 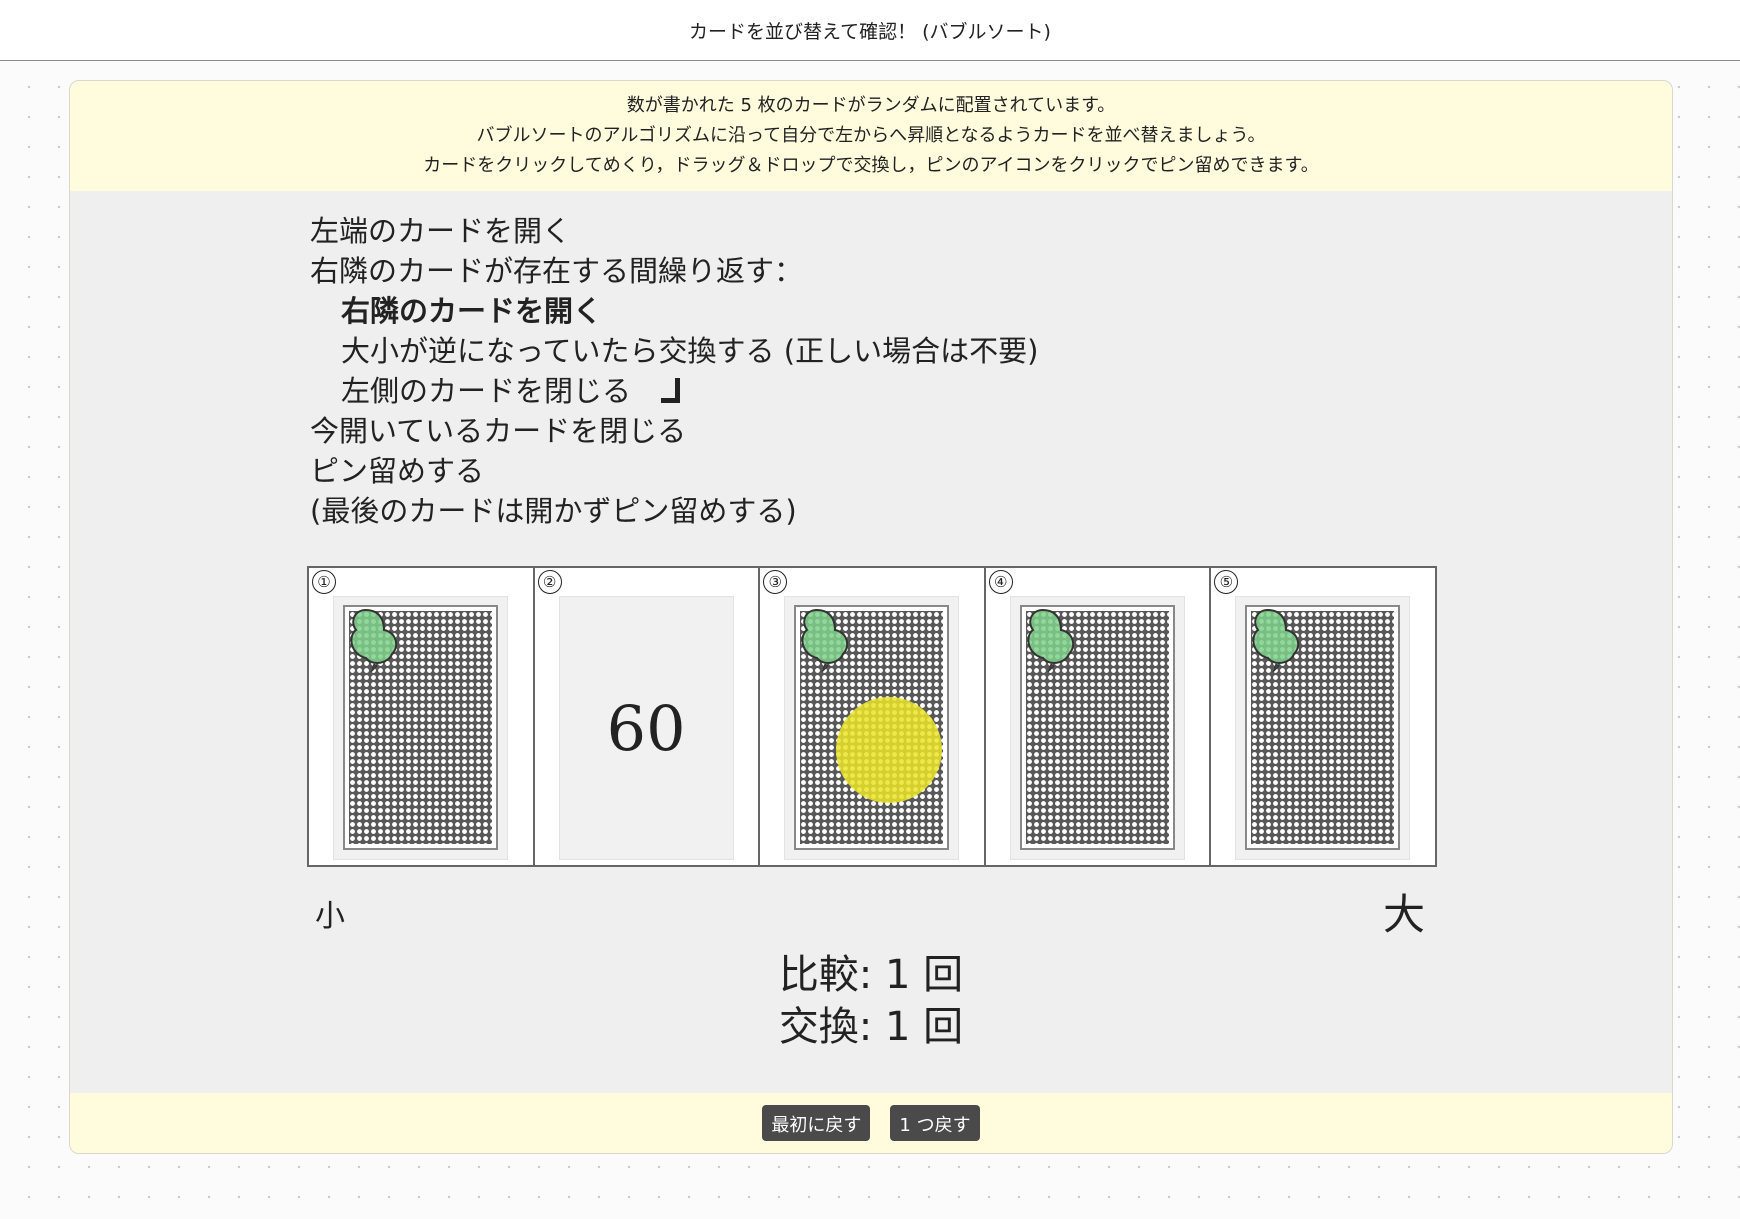 I want to click on undo-button: 1 つ戻す, so click(x=935, y=1123).